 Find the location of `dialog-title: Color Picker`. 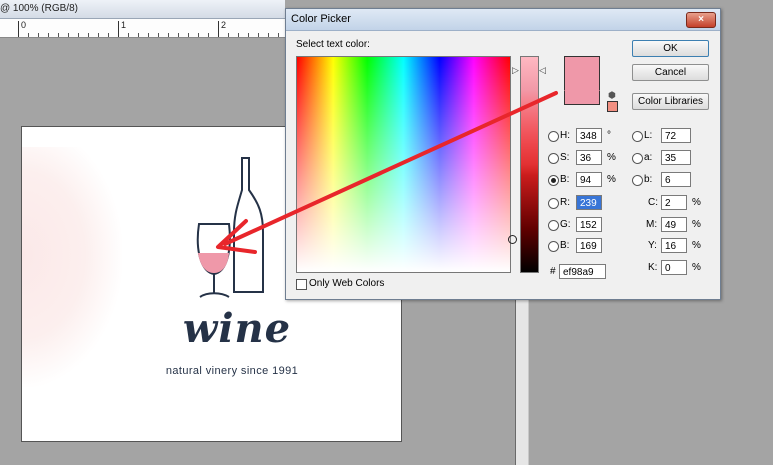

dialog-title: Color Picker is located at coordinates (321, 19).